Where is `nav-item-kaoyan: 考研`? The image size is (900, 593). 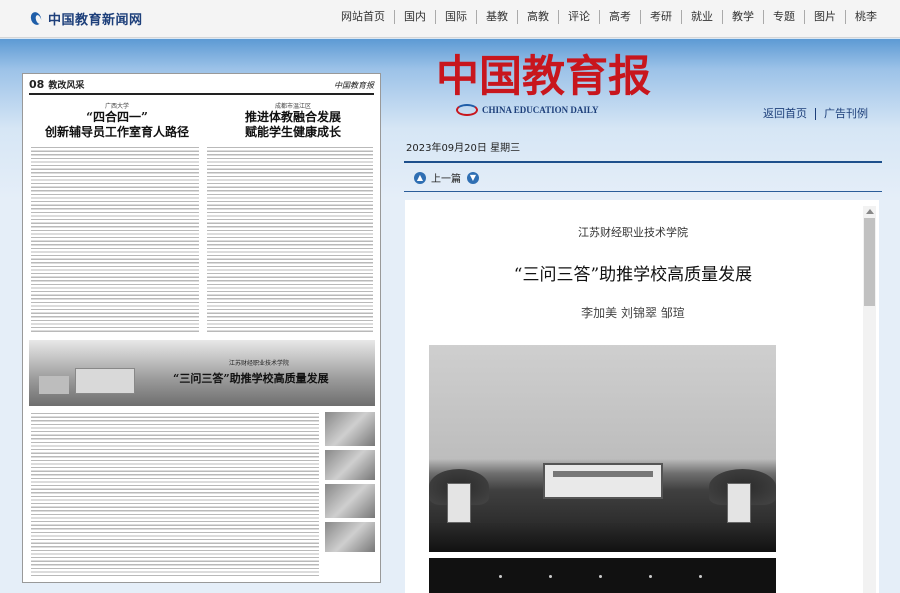 nav-item-kaoyan: 考研 is located at coordinates (660, 17).